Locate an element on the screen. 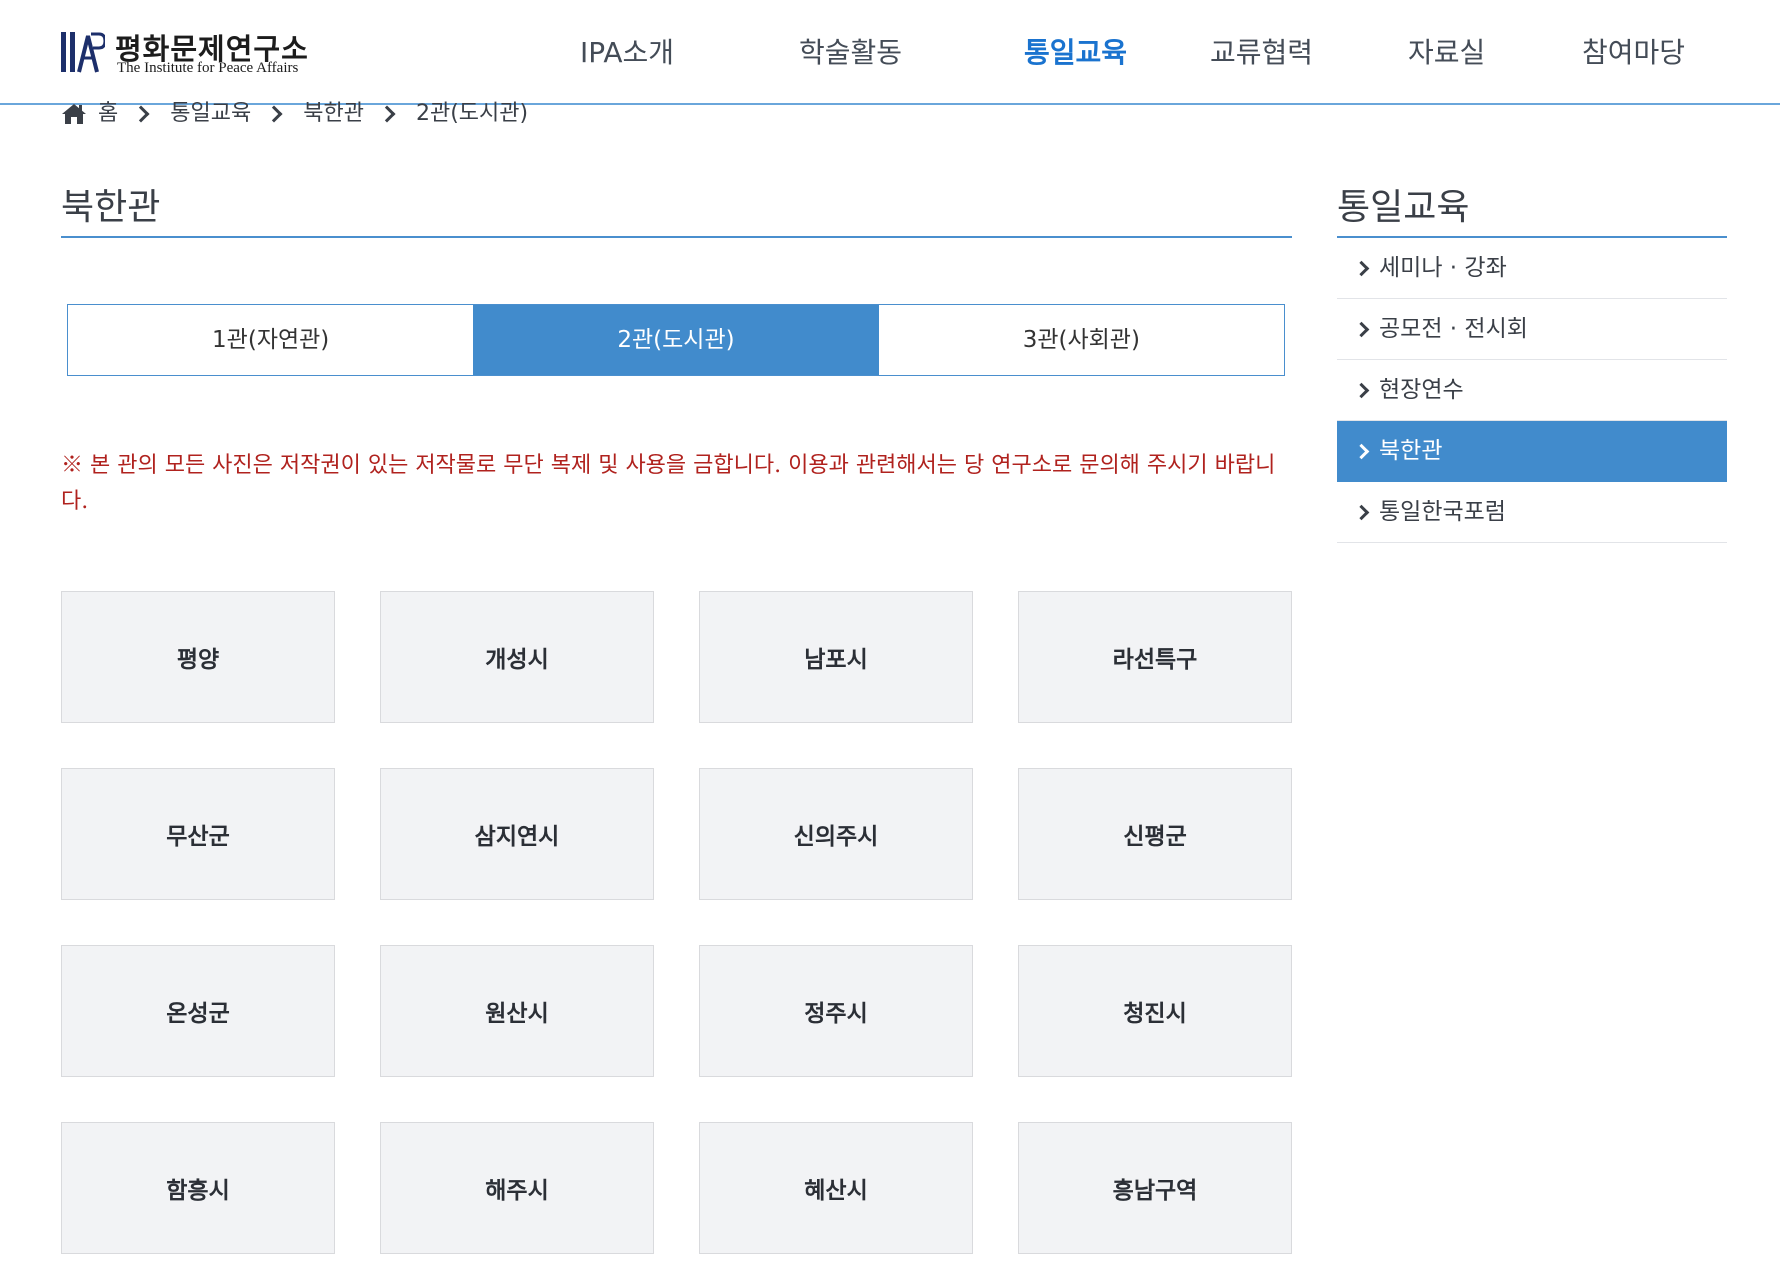  logo-mark-icon is located at coordinates (83, 52).